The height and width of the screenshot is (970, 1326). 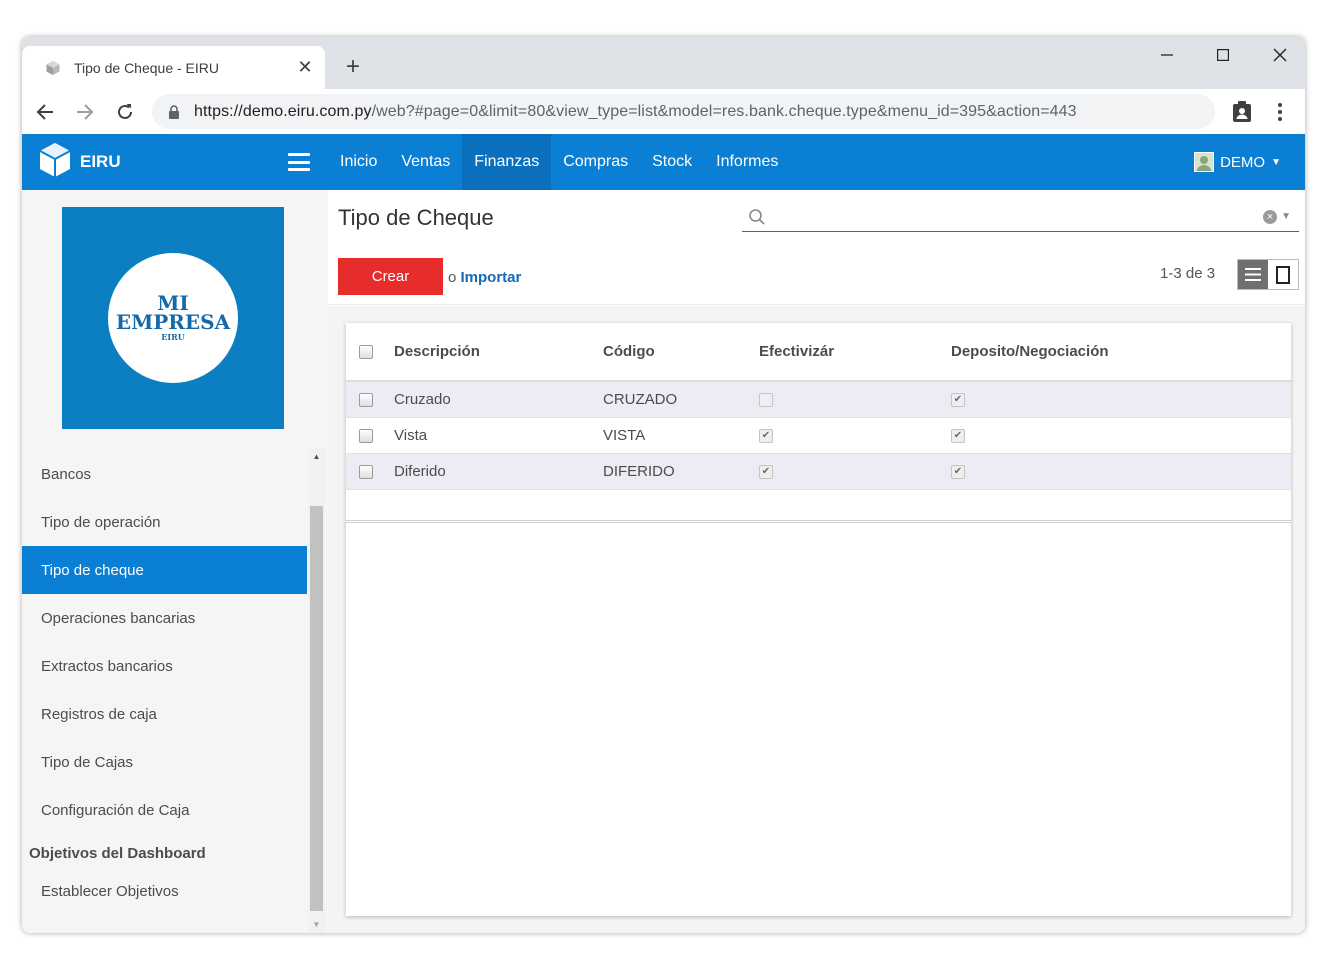 What do you see at coordinates (425, 162) in the screenshot?
I see `menu-item-ventas: Ventas` at bounding box center [425, 162].